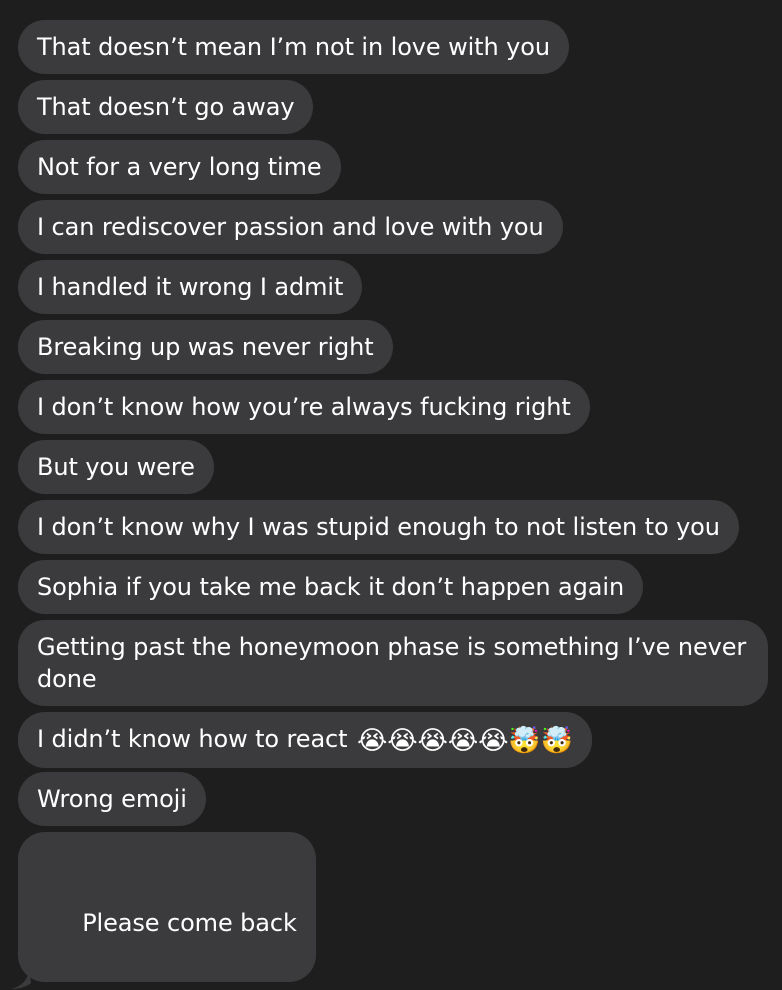  Describe the element at coordinates (166, 107) in the screenshot. I see `message-bubble: That doesn’t go away` at that location.